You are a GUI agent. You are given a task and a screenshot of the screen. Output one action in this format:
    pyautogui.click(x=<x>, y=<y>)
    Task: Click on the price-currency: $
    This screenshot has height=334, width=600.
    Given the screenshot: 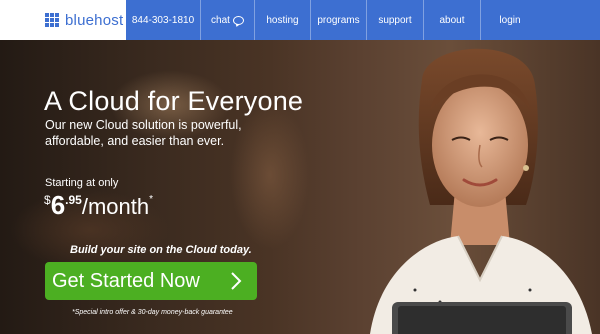 What is the action you would take?
    pyautogui.click(x=47, y=200)
    